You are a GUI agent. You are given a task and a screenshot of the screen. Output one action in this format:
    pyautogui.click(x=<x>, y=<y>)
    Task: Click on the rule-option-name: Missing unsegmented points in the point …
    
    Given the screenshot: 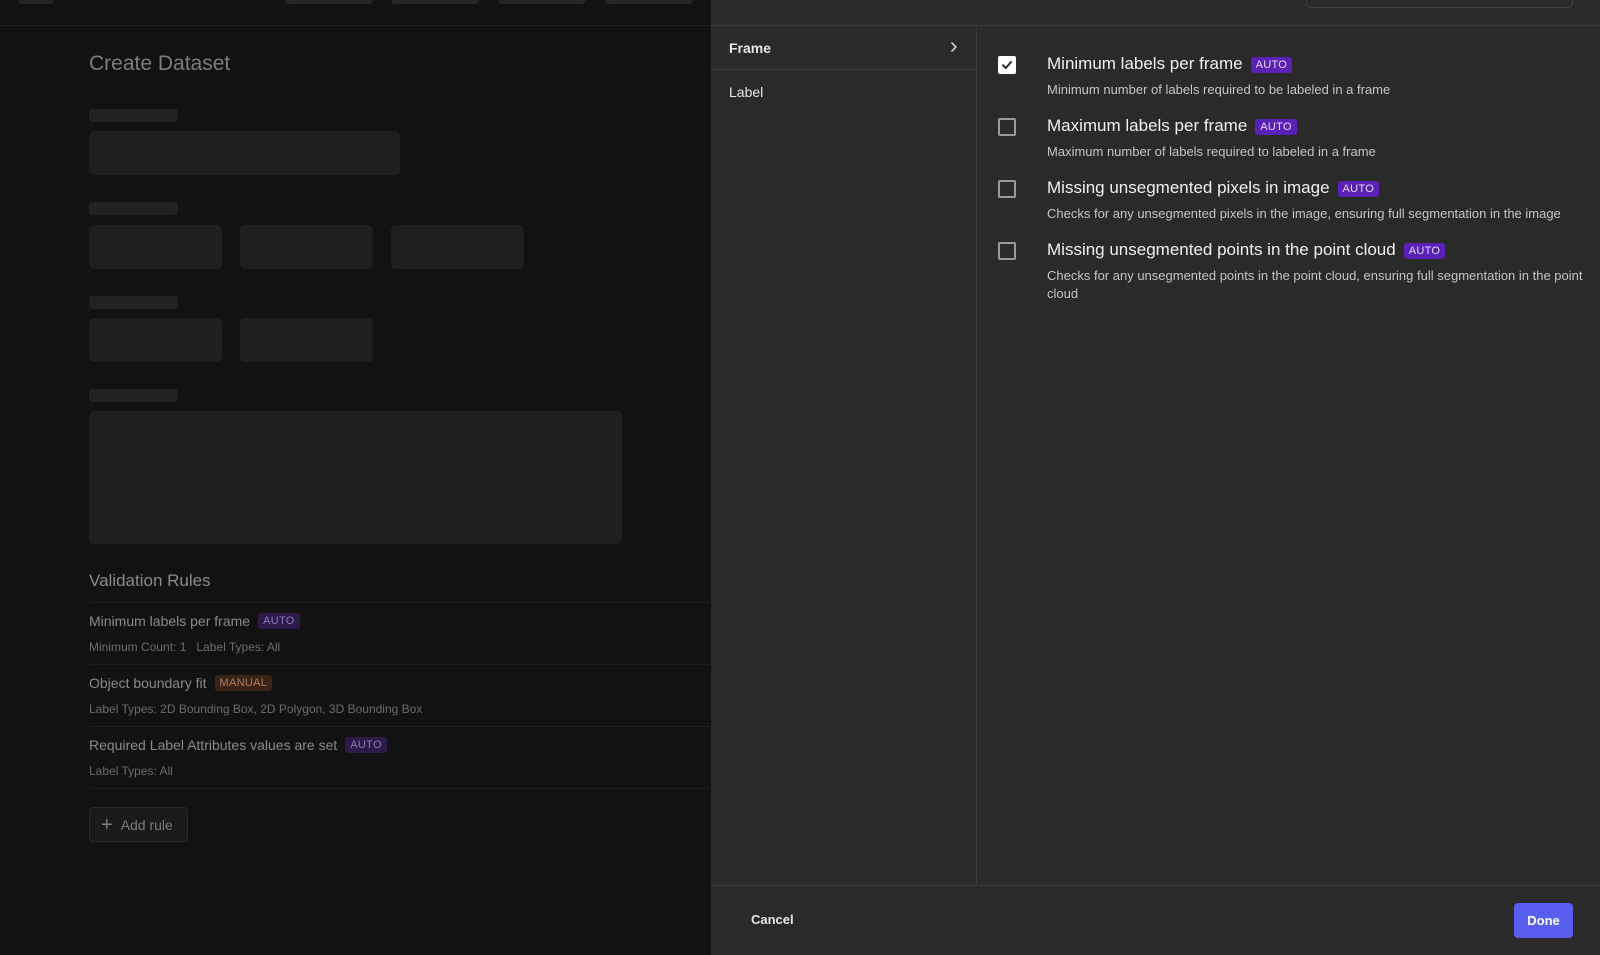 What is the action you would take?
    pyautogui.click(x=1221, y=249)
    